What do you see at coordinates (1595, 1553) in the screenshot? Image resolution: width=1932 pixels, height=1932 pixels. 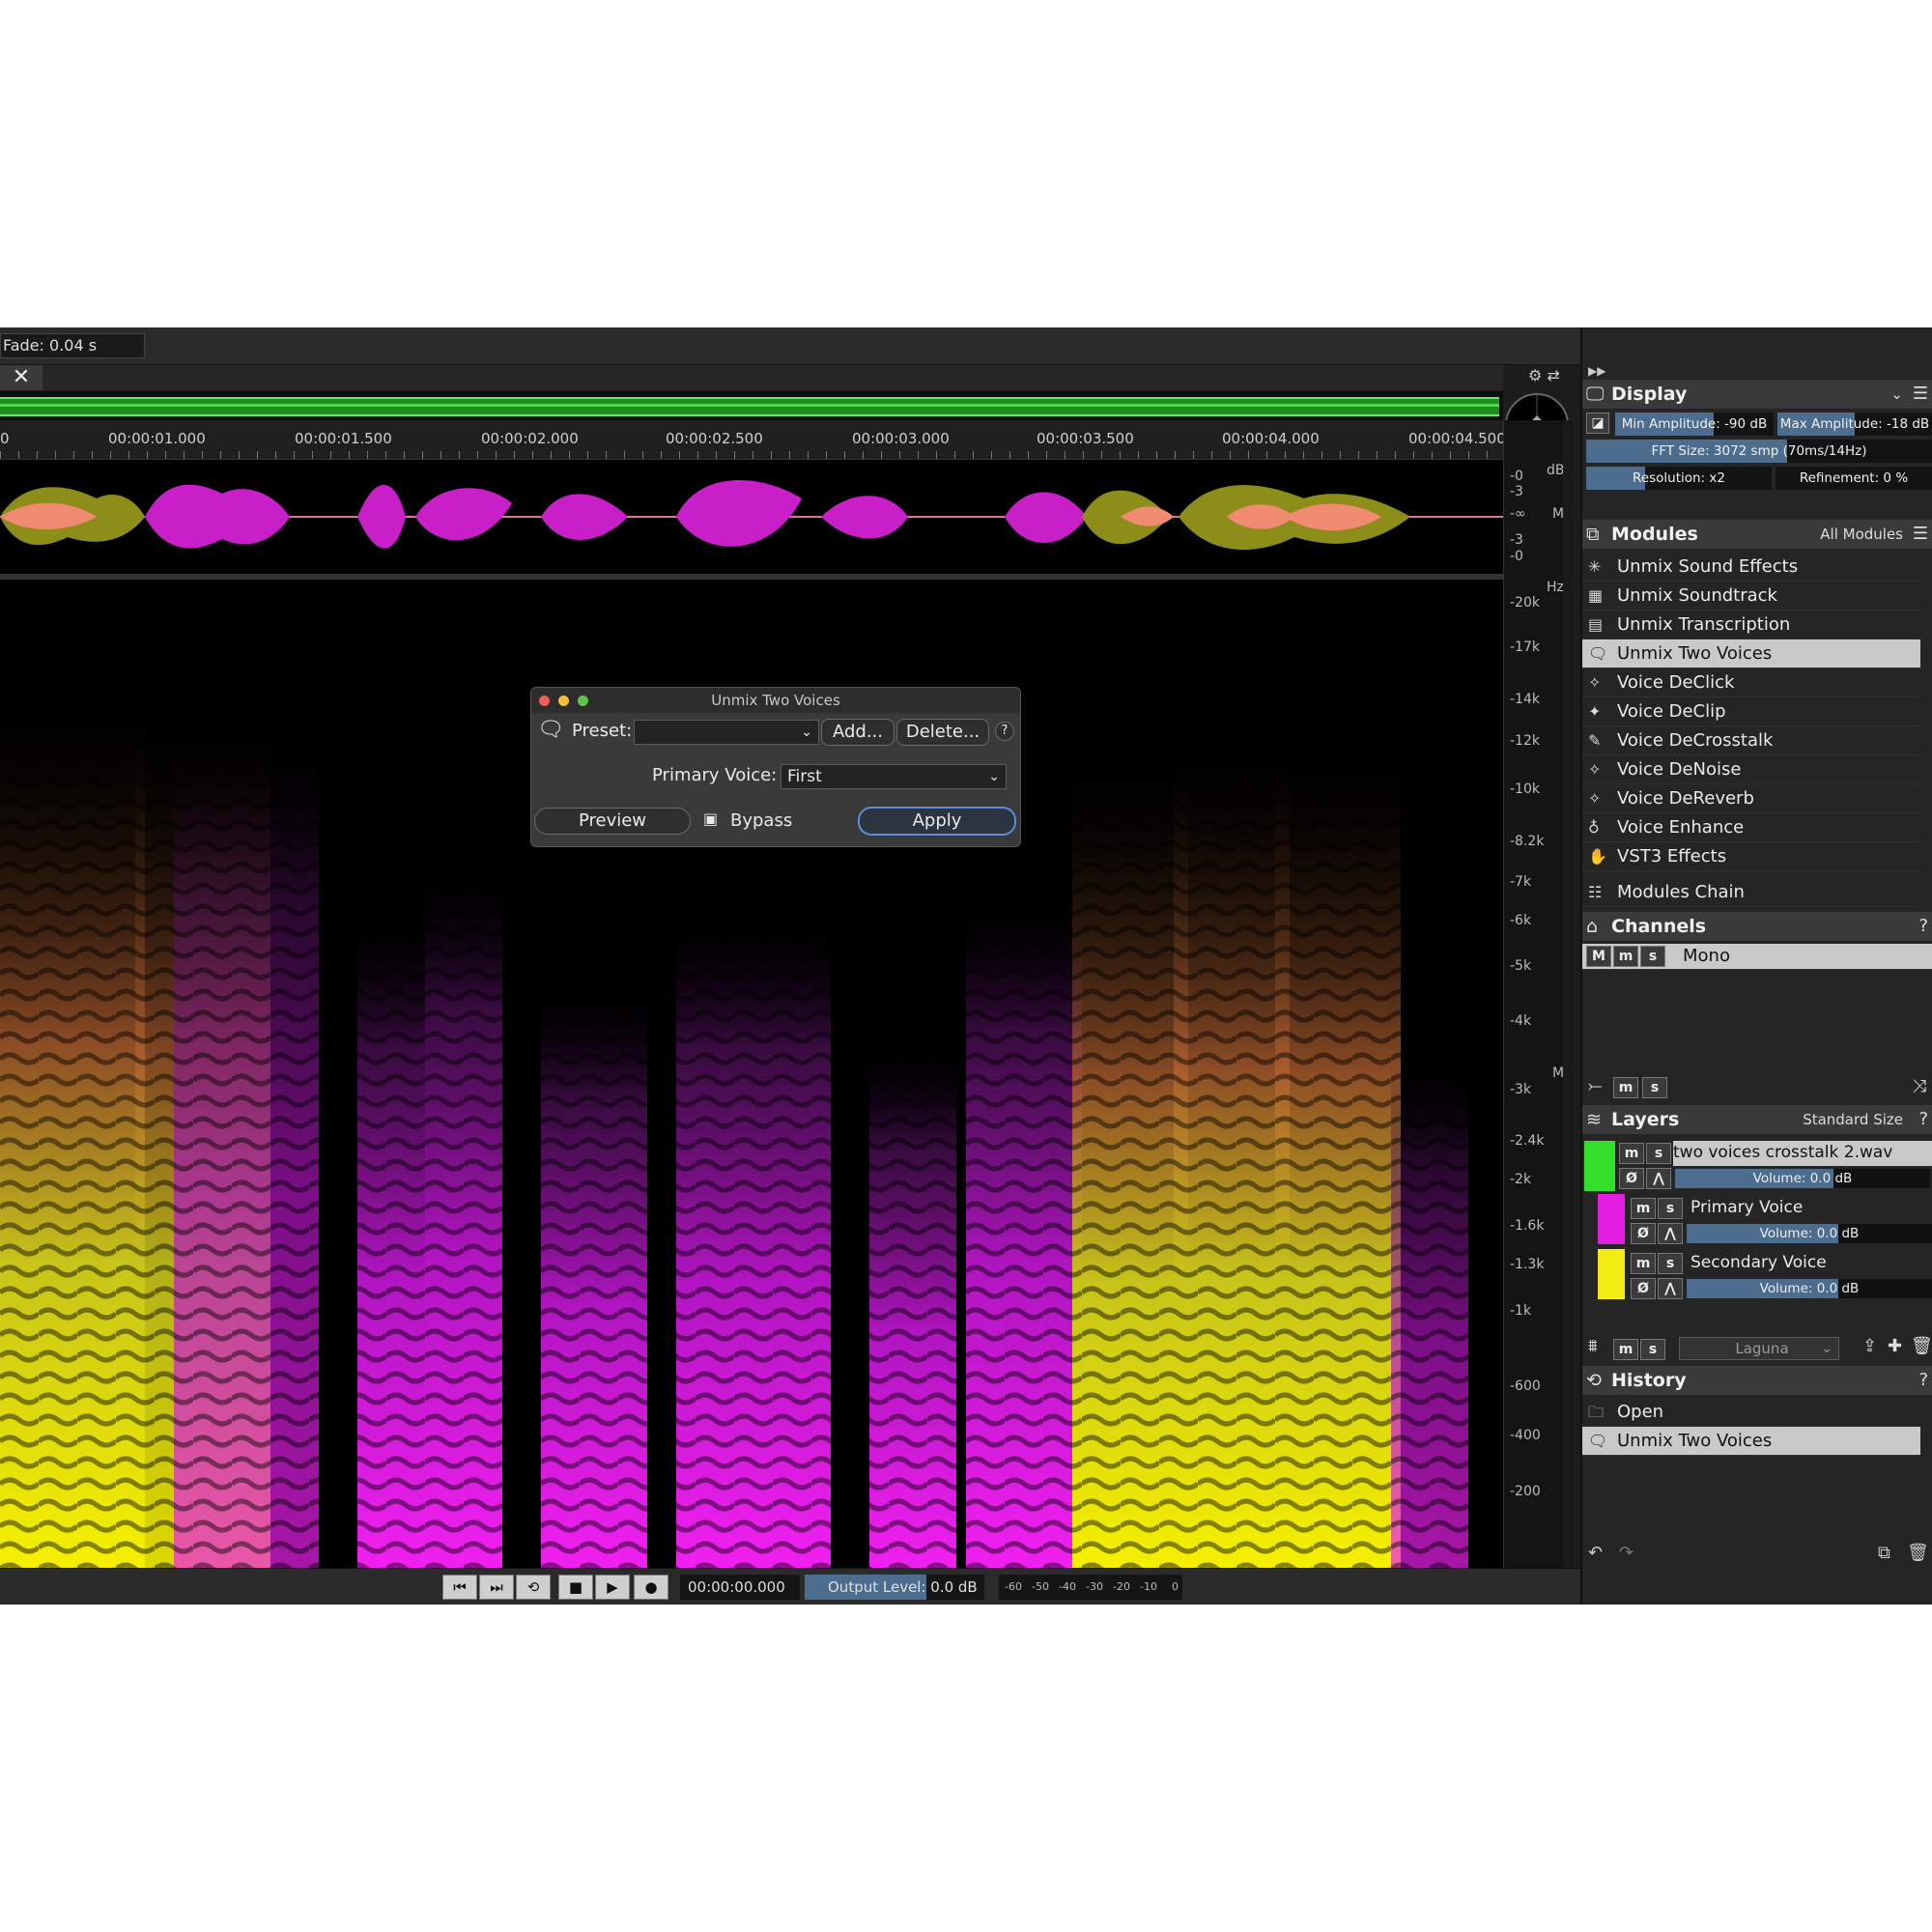 I see `undo-icon: ↶` at bounding box center [1595, 1553].